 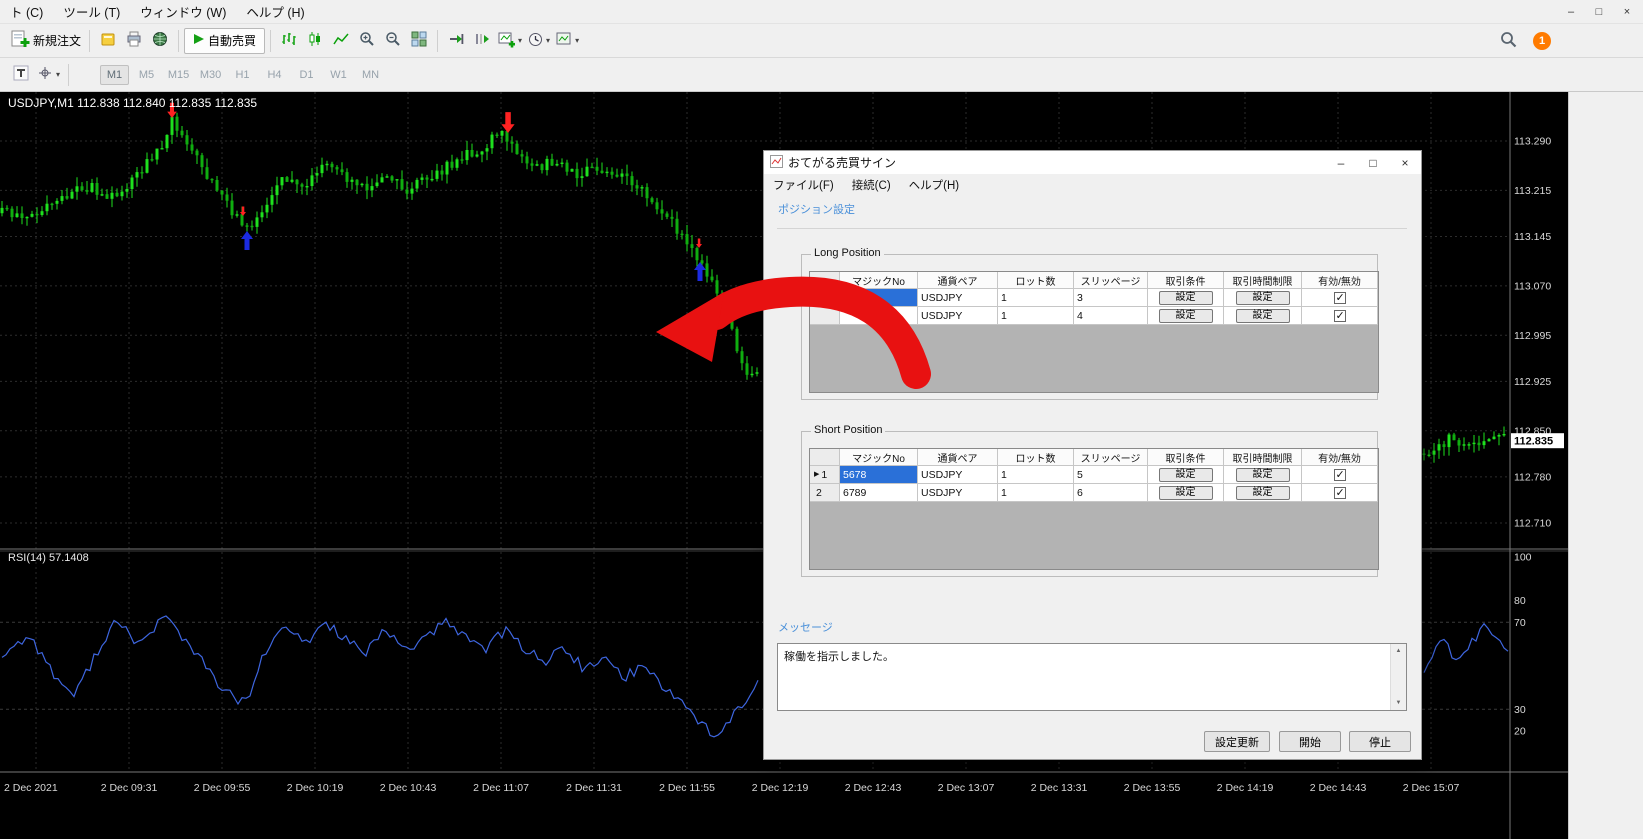 I want to click on zoom-out-button, so click(x=393, y=41).